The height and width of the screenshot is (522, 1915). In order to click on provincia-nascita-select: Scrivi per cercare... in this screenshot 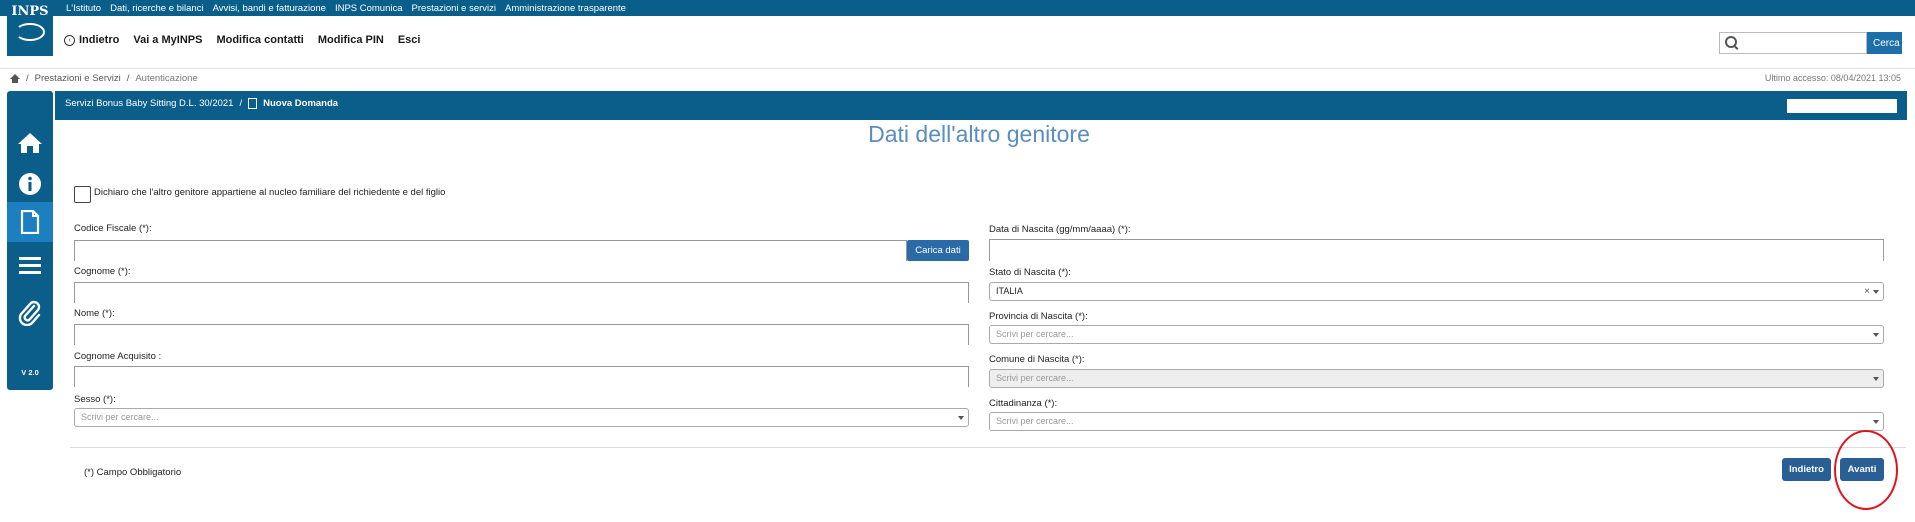, I will do `click(1436, 334)`.